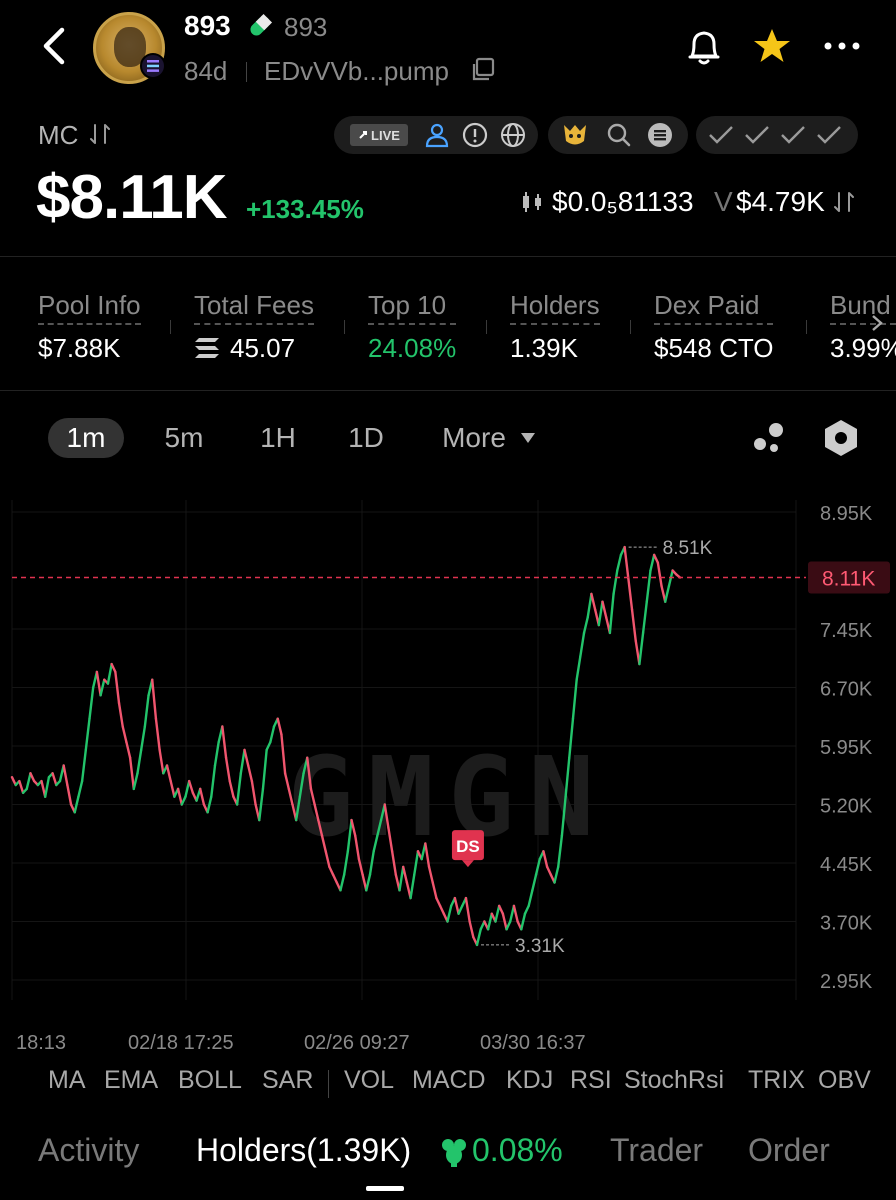 The width and height of the screenshot is (896, 1200). What do you see at coordinates (88, 1150) in the screenshot?
I see `tab-activity: Activity` at bounding box center [88, 1150].